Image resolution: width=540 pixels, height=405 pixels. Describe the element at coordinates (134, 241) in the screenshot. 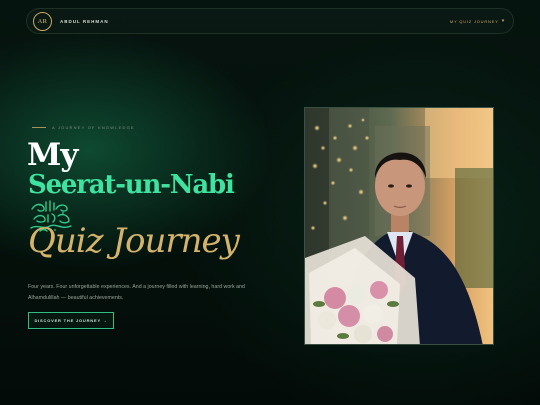

I see `hero-title-line3: Quiz Journey` at that location.